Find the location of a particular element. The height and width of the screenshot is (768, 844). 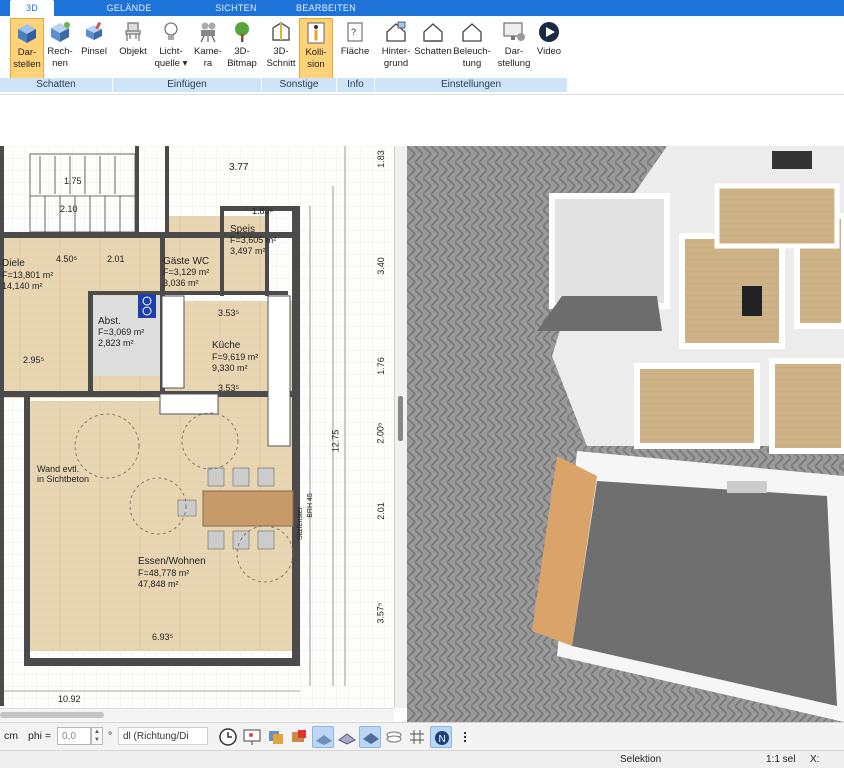

status-bar: Selektion 1:1 sel X: is located at coordinates (422, 759).